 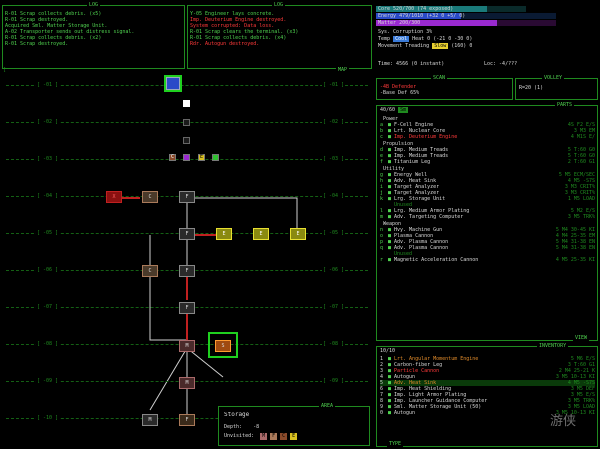 I want to click on depth-label-left: [ -09 ], so click(x=48, y=381).